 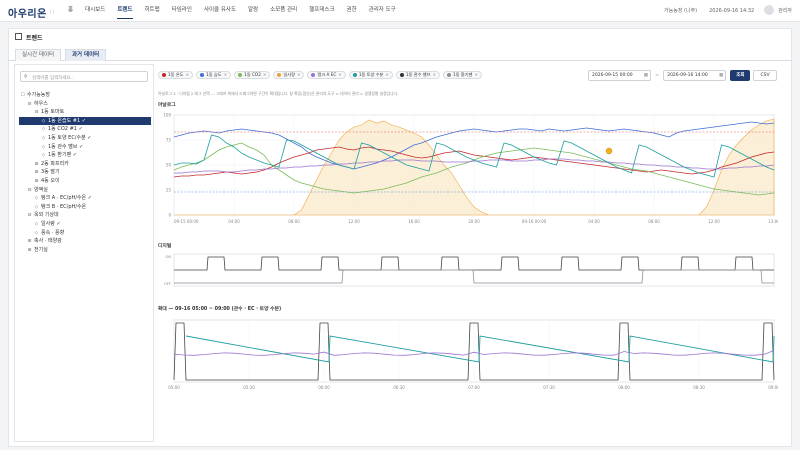 I want to click on nav-item: 트렌드, so click(x=125, y=12).